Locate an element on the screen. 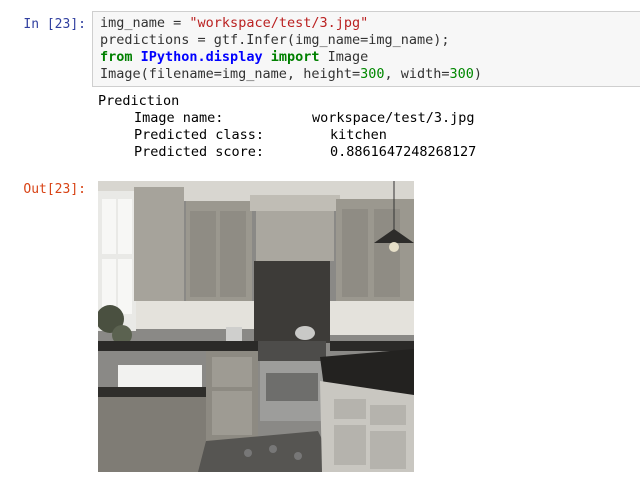 The image size is (640, 480). predicted-class-value: kitchen is located at coordinates (358, 135).